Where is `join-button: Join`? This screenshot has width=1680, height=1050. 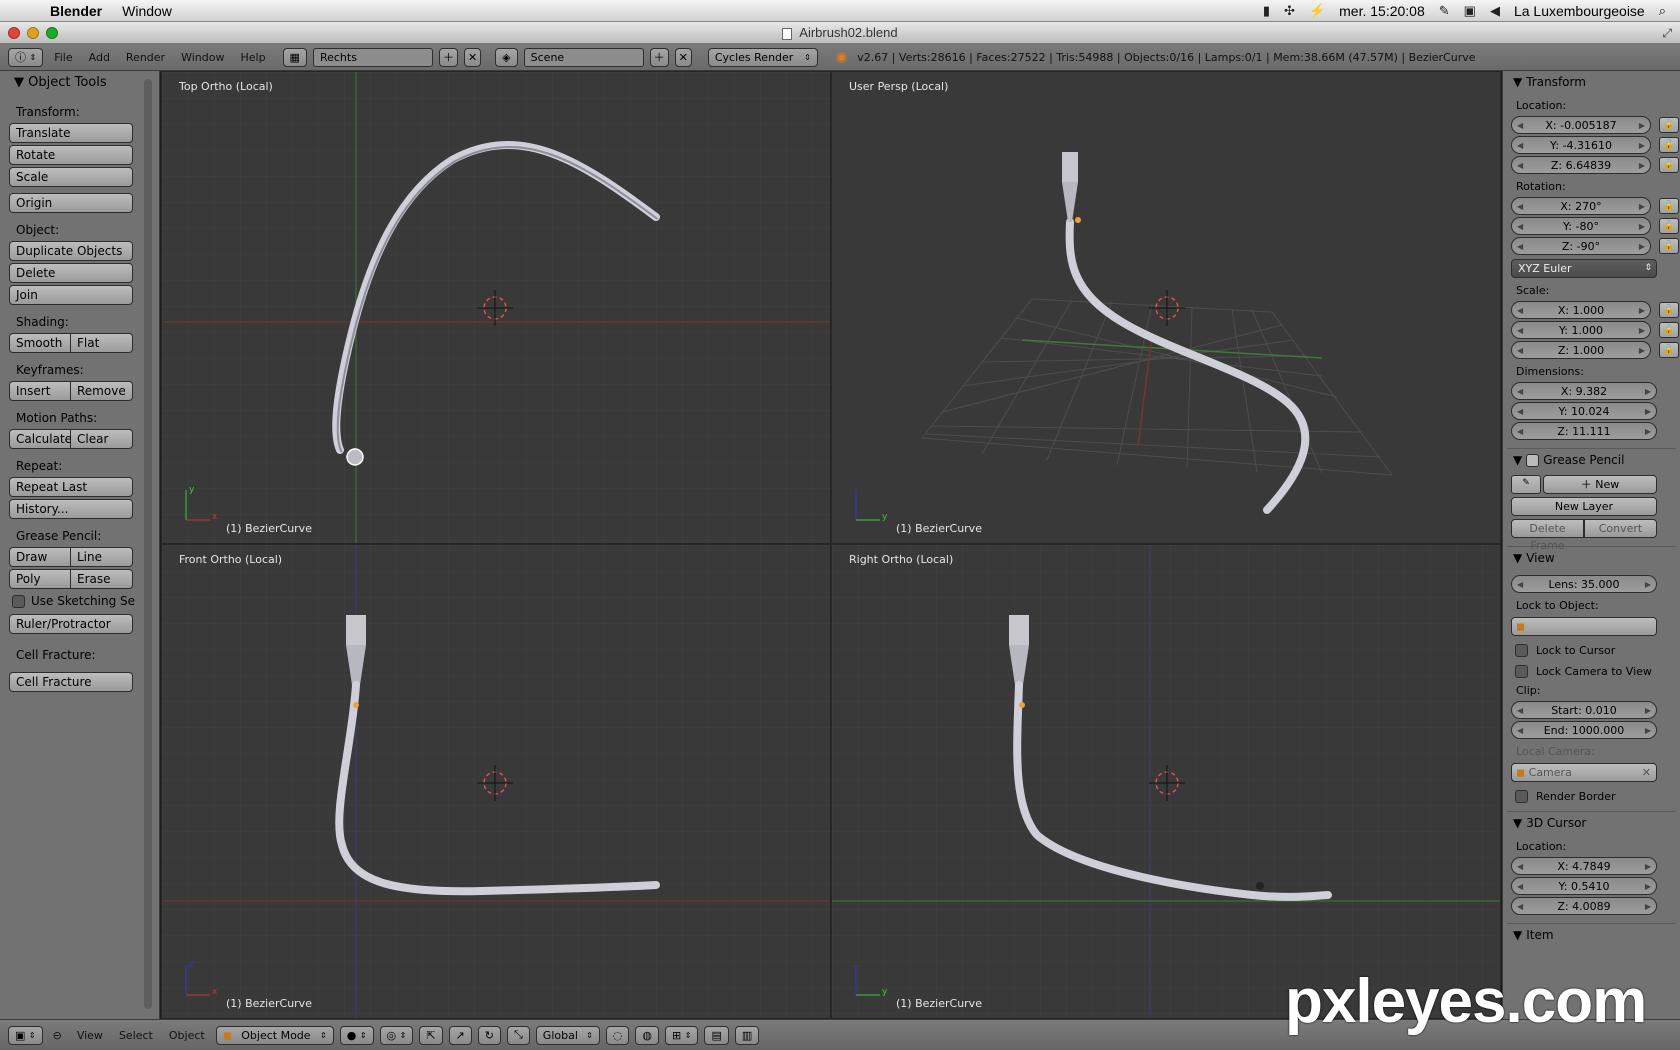
join-button: Join is located at coordinates (71, 295).